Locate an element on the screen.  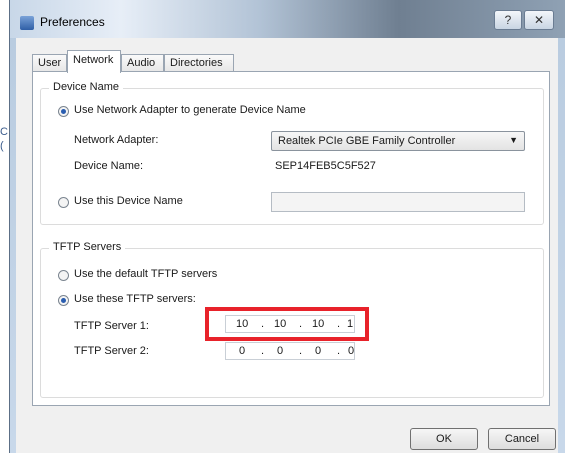
device-name-label: Device Name: is located at coordinates (109, 166).